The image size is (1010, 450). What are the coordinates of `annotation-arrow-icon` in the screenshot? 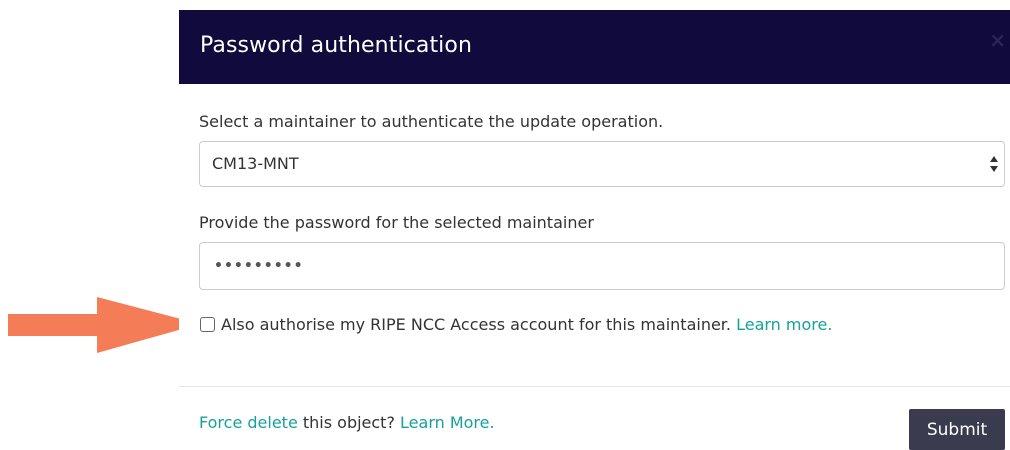 It's located at (104, 325).